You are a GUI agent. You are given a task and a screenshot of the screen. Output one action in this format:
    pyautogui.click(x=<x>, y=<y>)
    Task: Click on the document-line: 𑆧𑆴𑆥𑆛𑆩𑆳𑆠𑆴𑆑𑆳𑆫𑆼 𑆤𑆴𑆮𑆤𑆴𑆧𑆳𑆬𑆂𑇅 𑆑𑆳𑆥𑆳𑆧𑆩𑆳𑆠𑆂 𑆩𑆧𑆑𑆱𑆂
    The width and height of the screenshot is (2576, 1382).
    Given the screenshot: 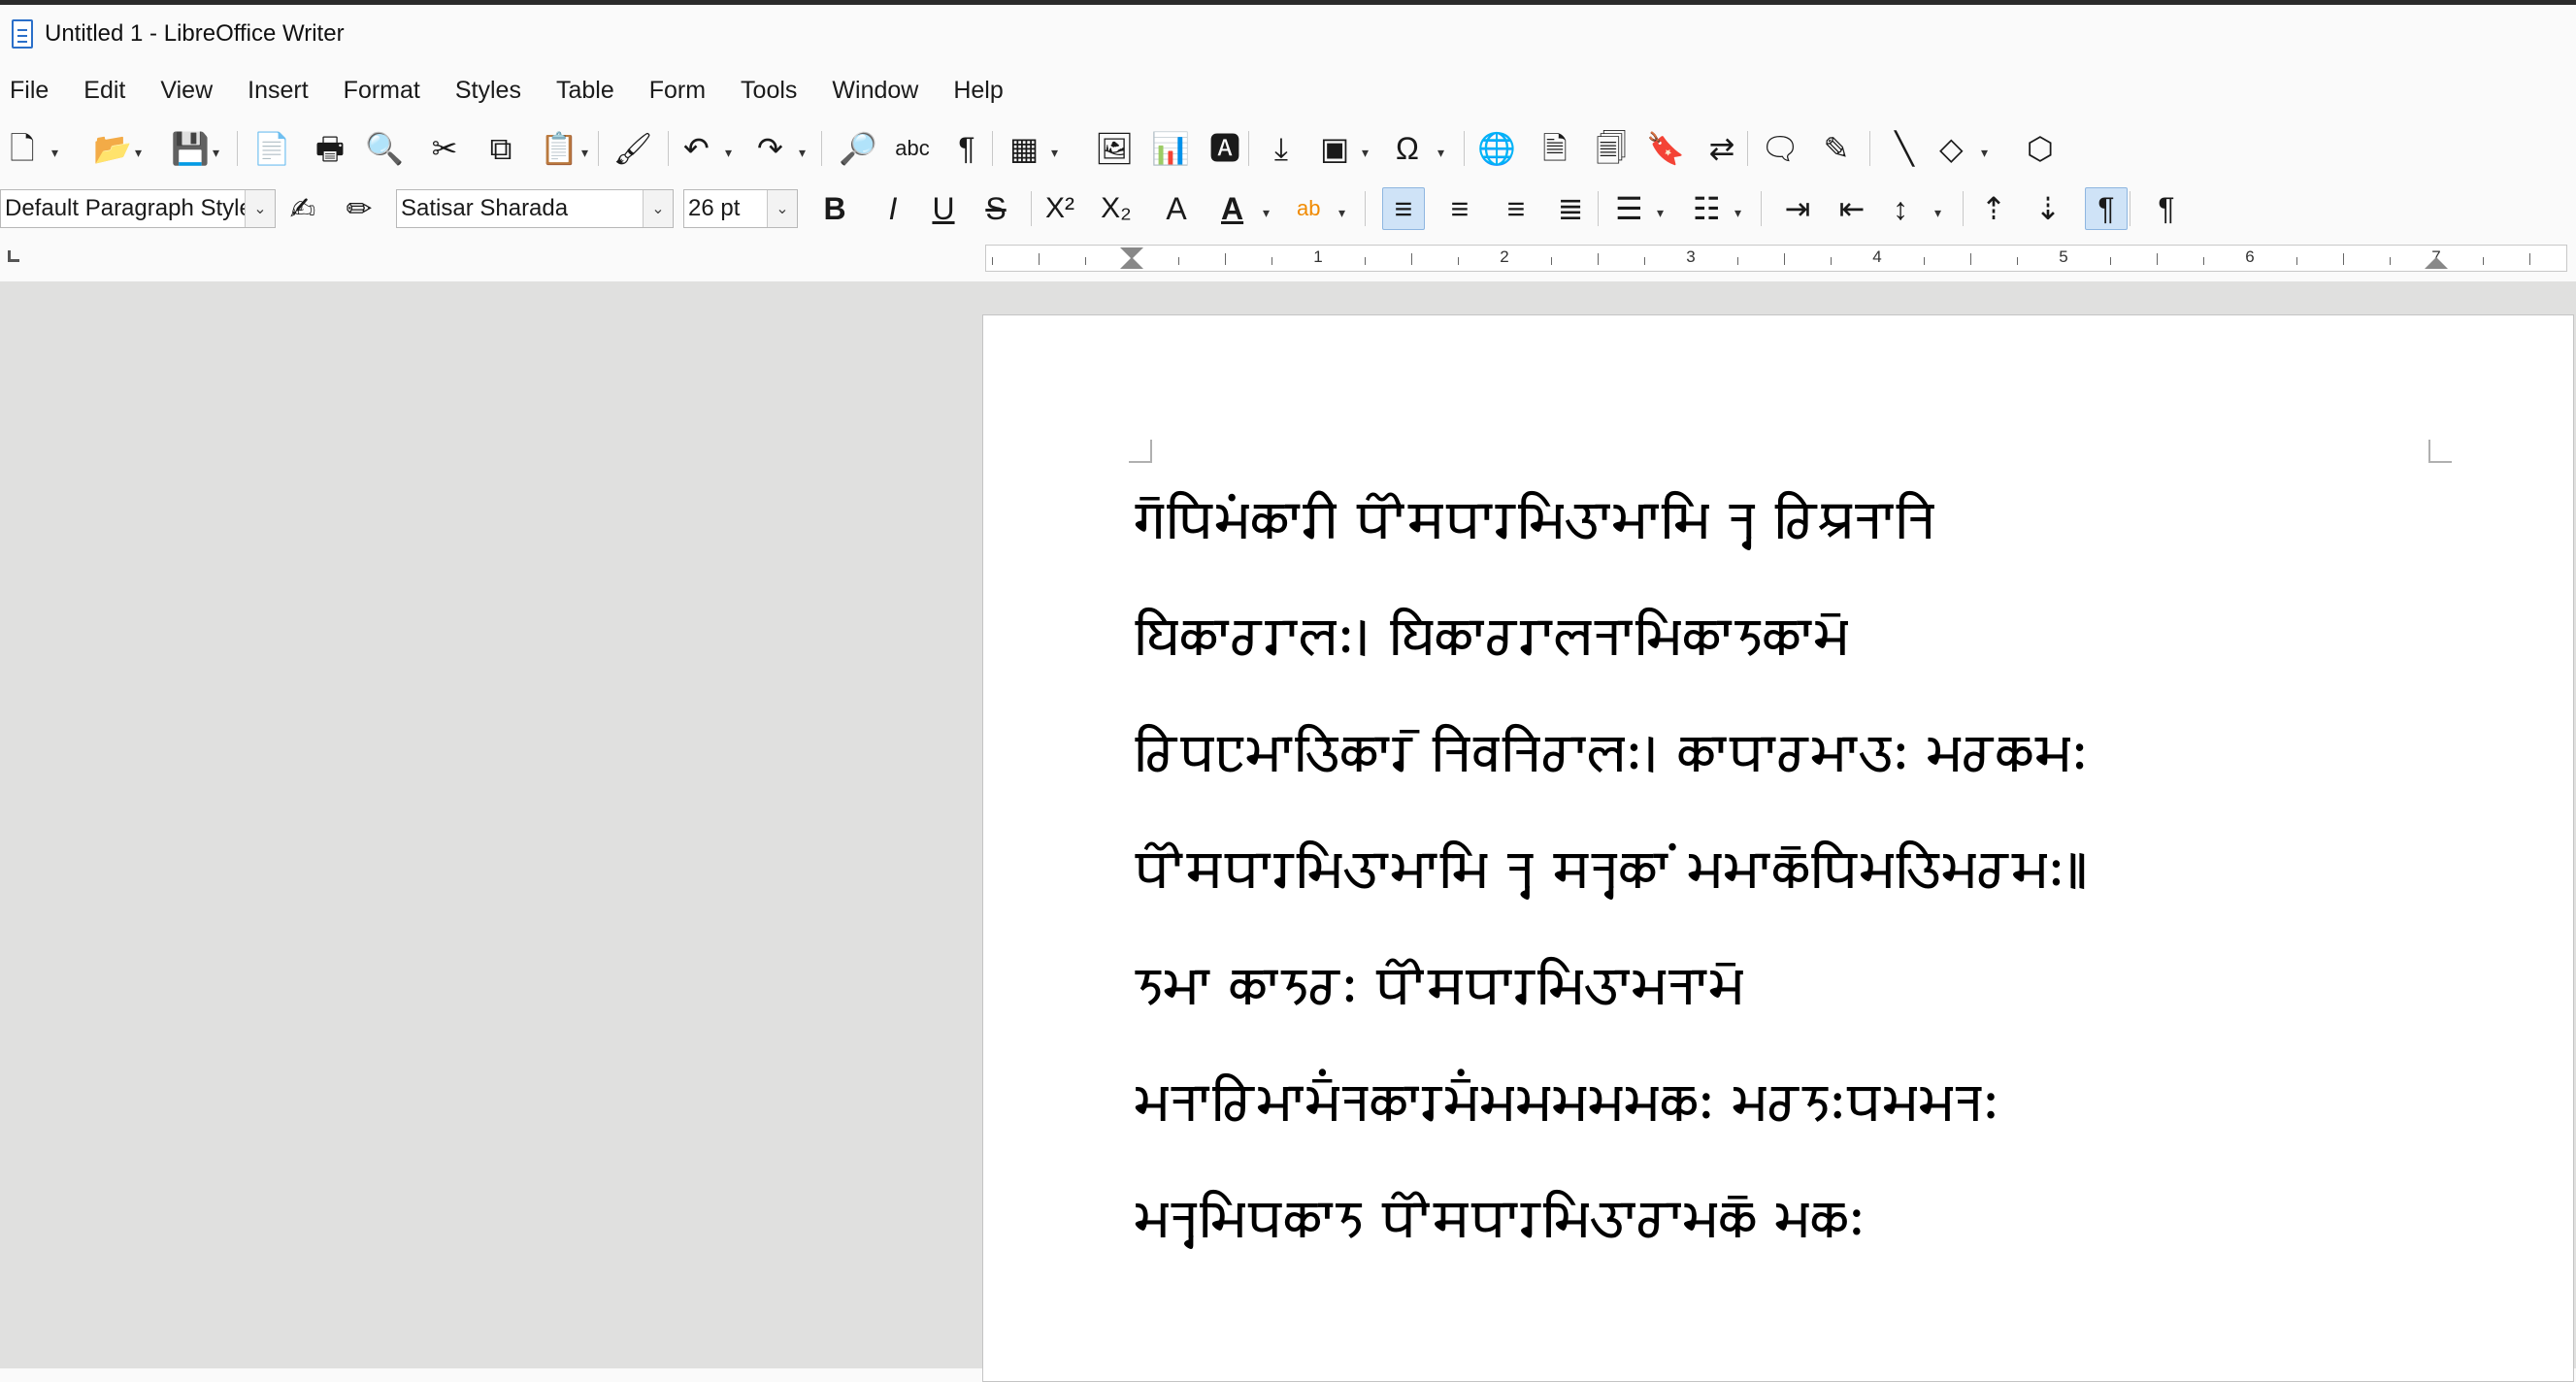 What is the action you would take?
    pyautogui.click(x=1774, y=754)
    